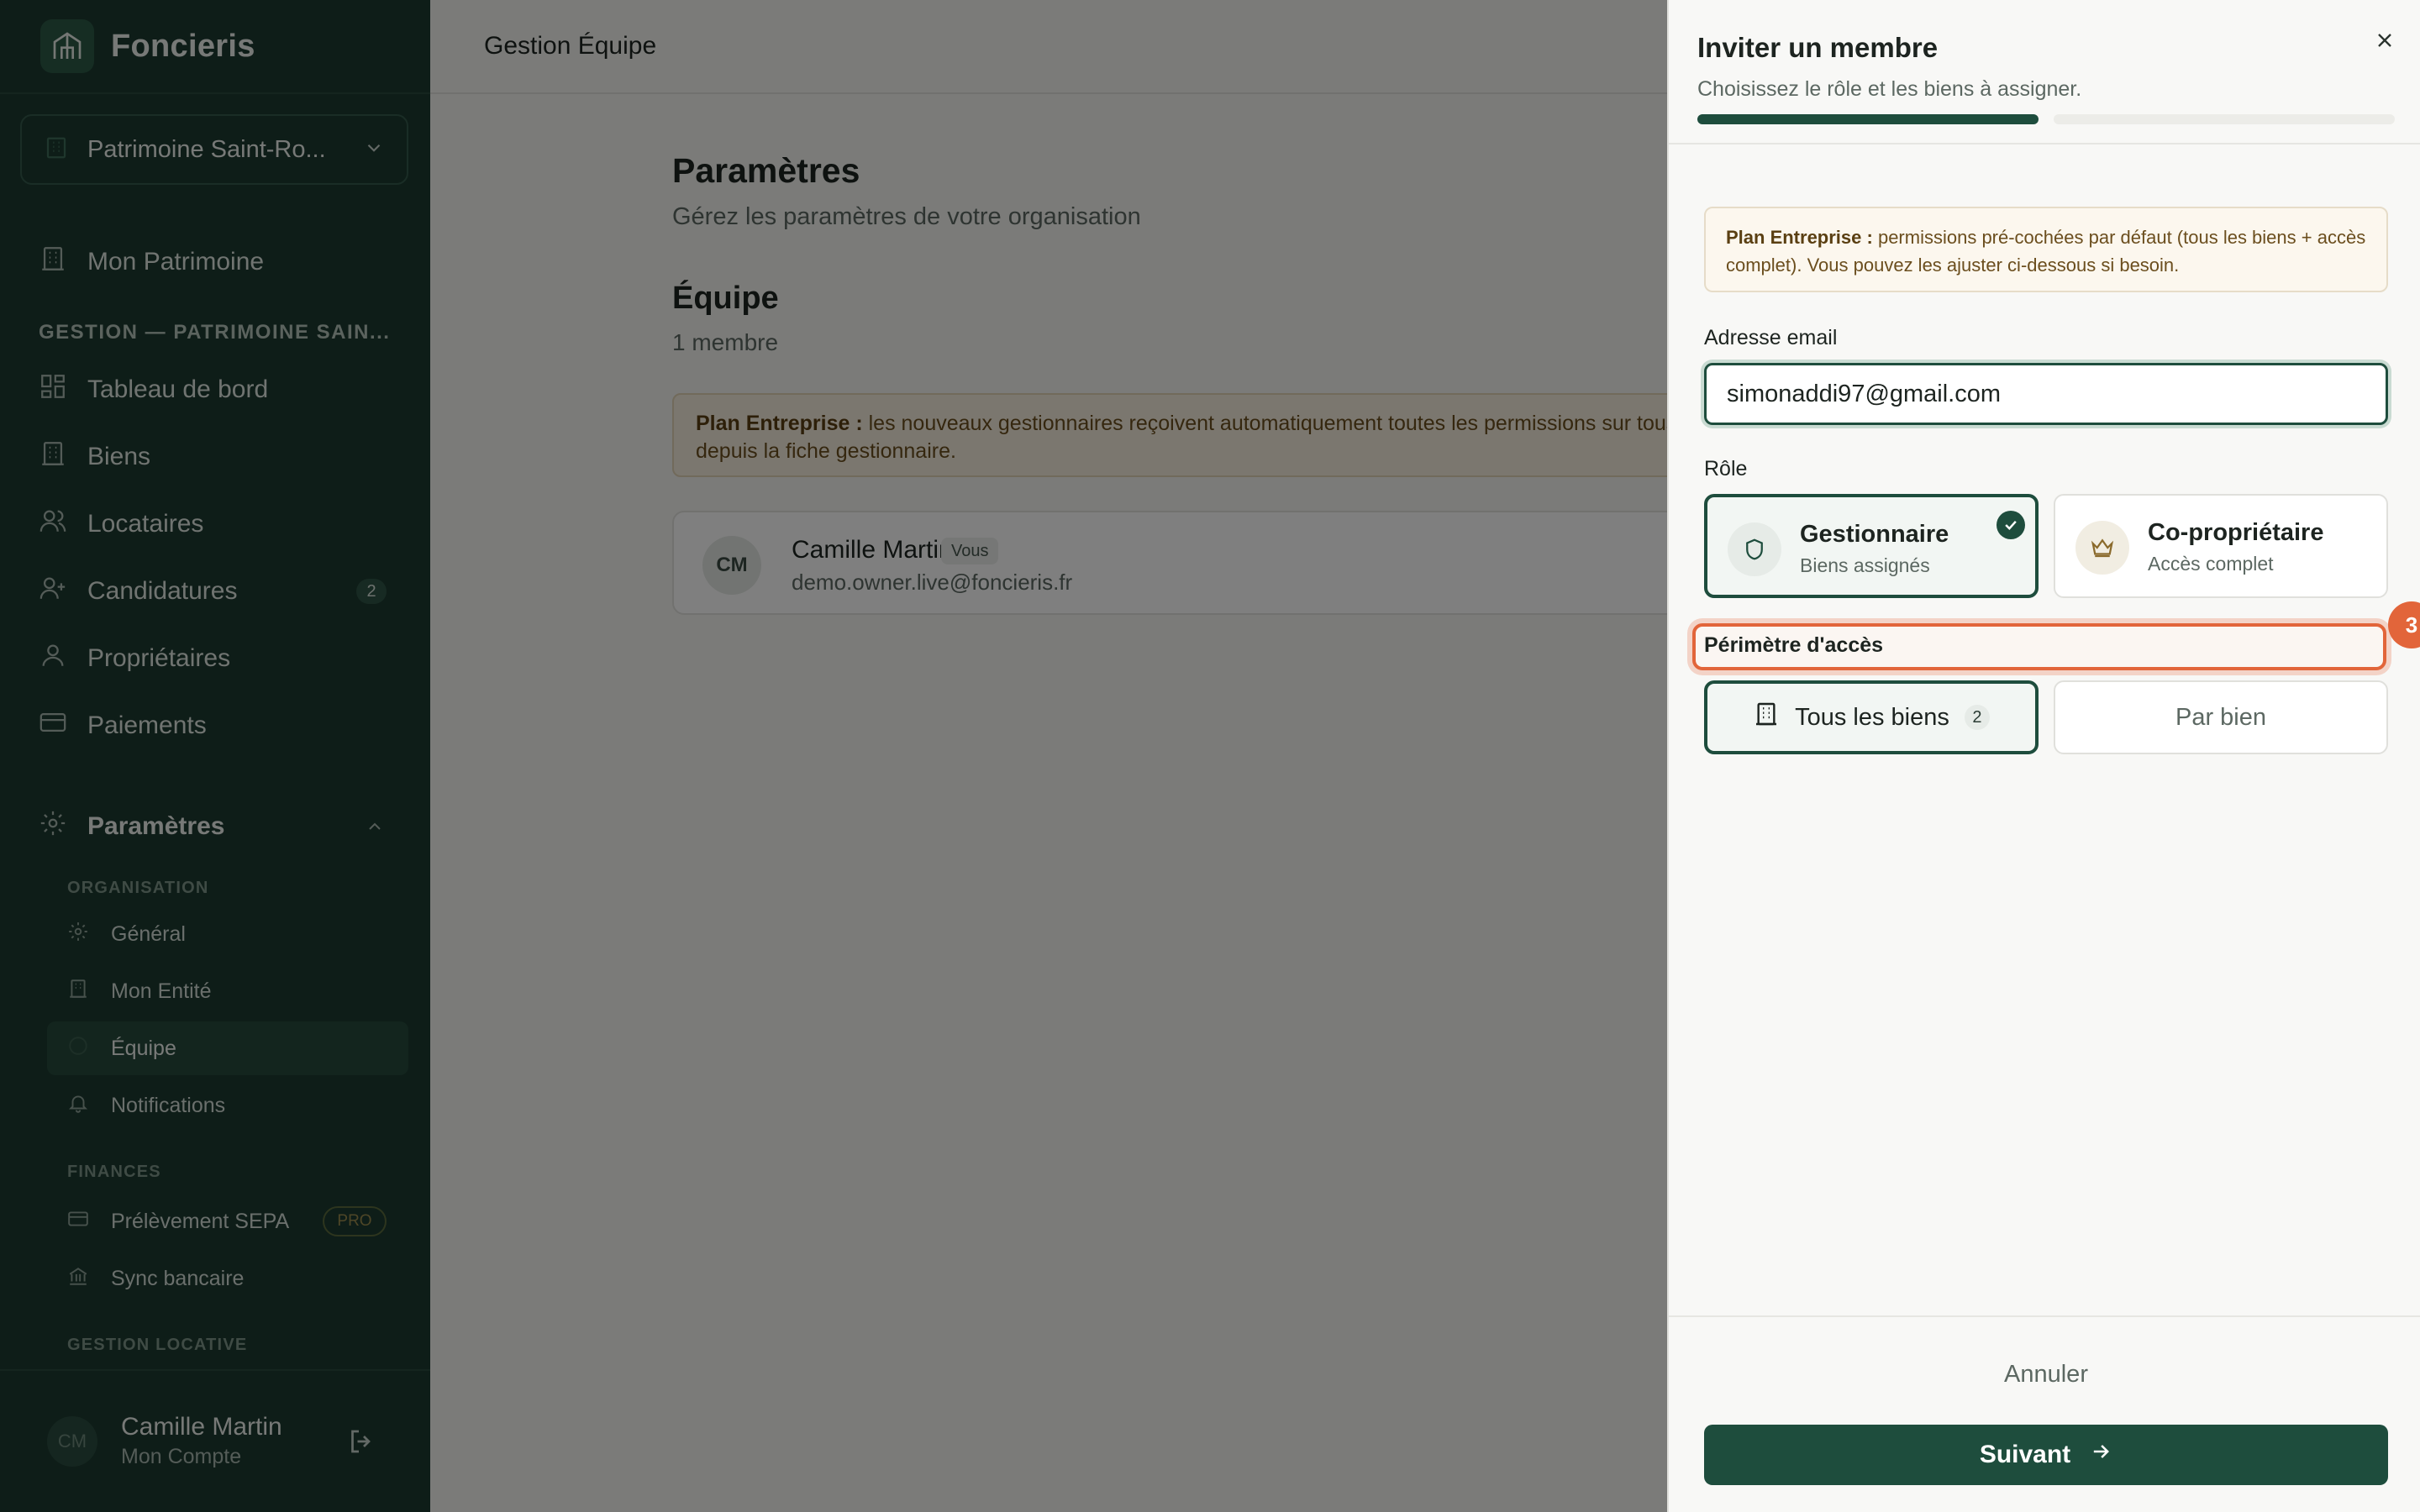 This screenshot has height=1512, width=2420. Describe the element at coordinates (2046, 119) in the screenshot. I see `step-progress` at that location.